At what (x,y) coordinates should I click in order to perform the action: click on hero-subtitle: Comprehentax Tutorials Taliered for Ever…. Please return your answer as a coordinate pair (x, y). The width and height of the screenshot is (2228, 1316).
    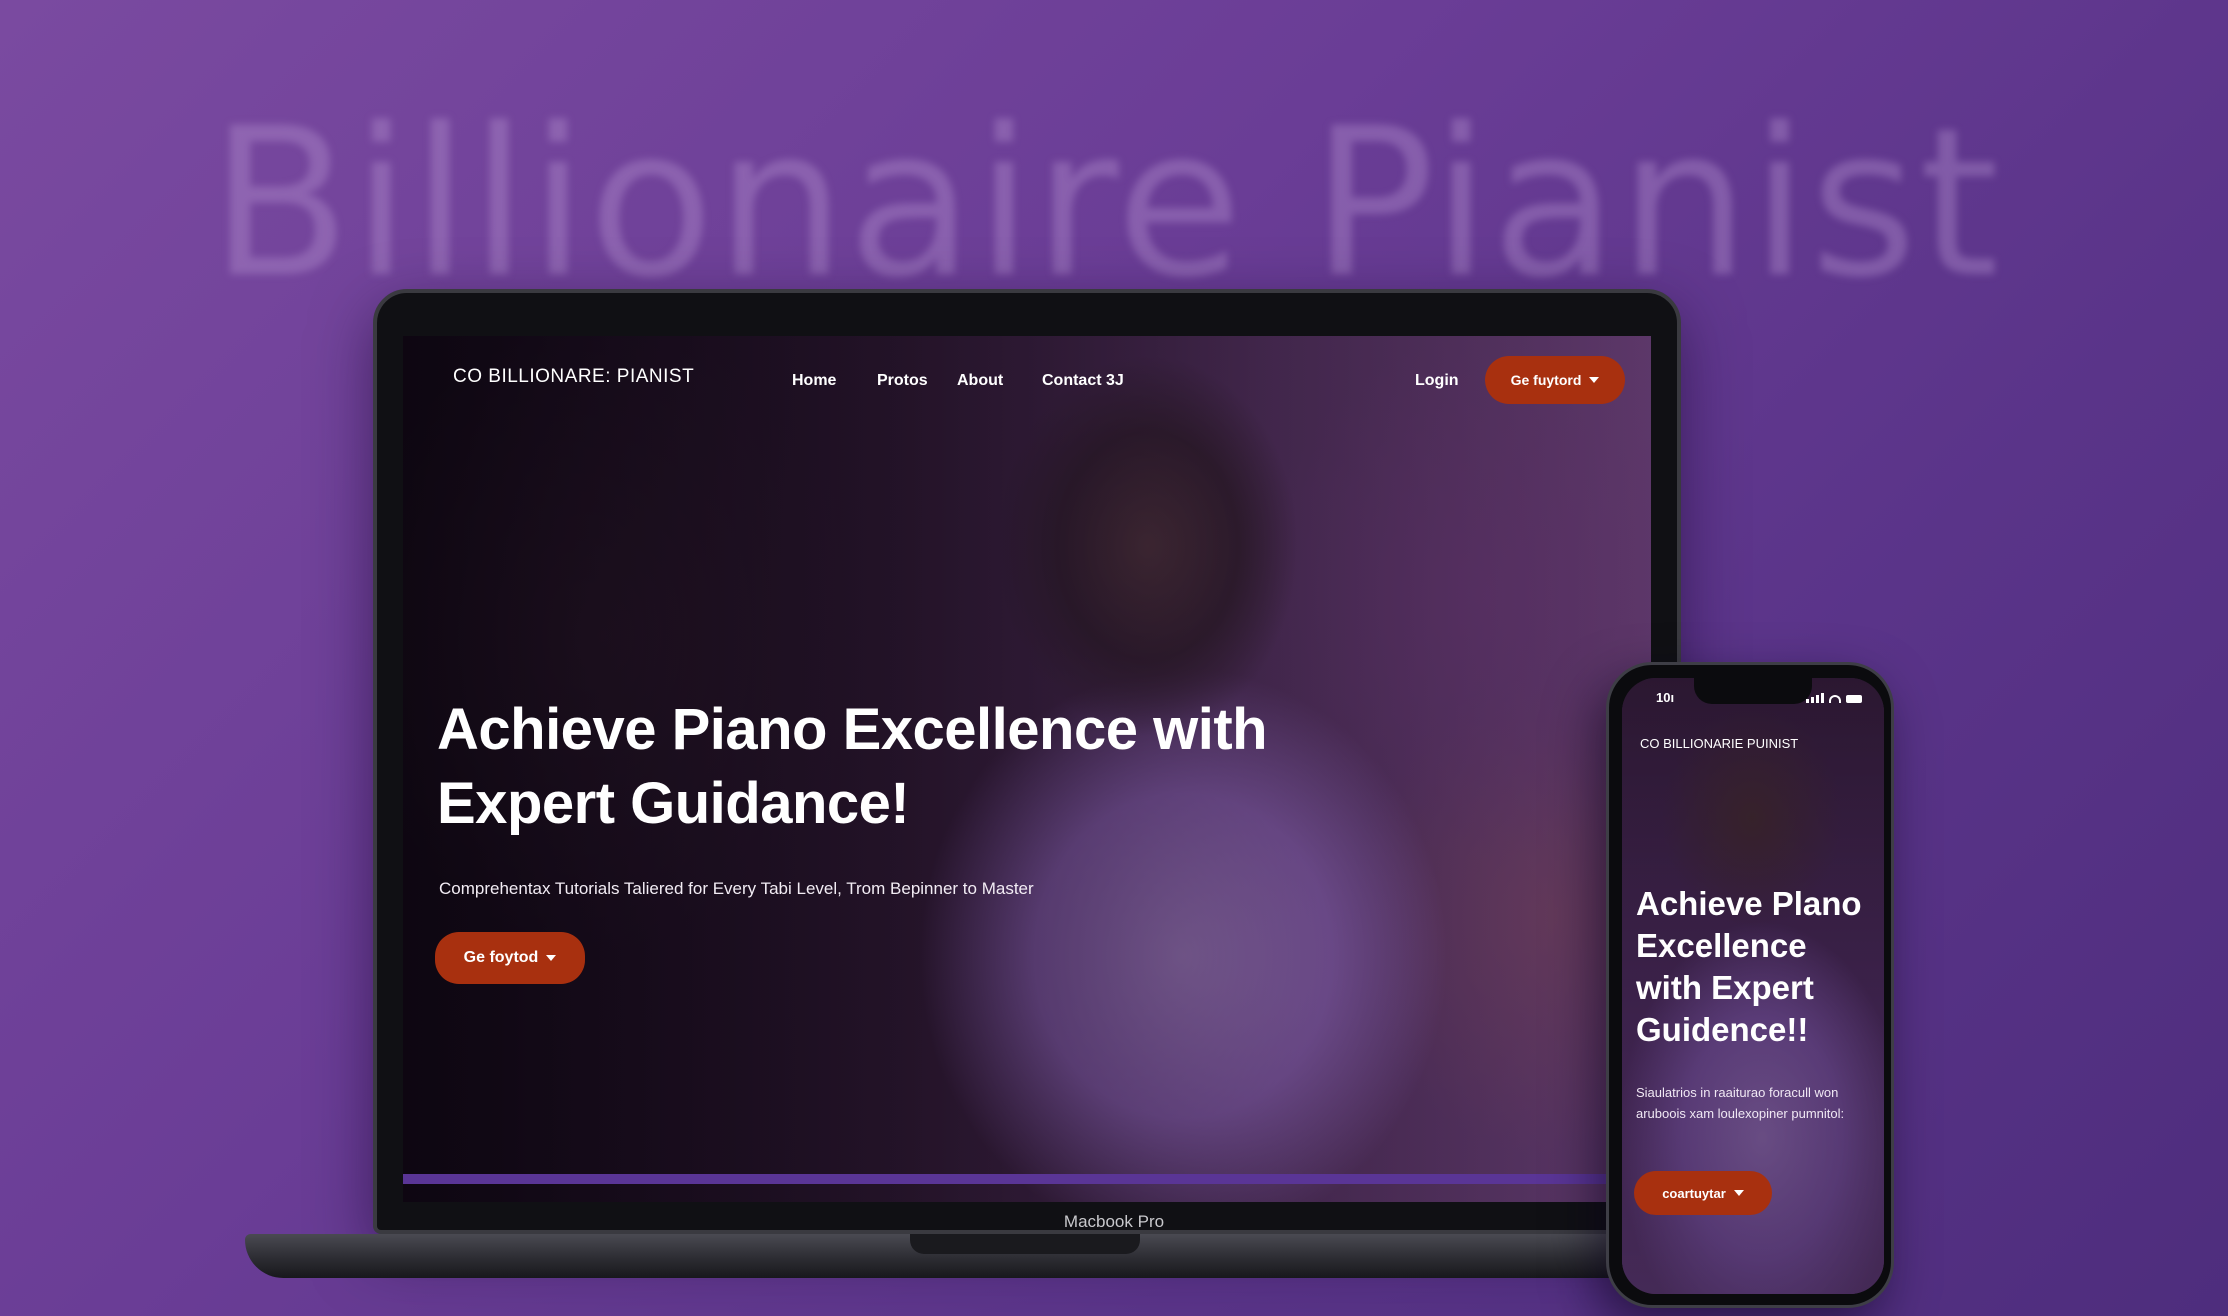
    Looking at the image, I should click on (736, 888).